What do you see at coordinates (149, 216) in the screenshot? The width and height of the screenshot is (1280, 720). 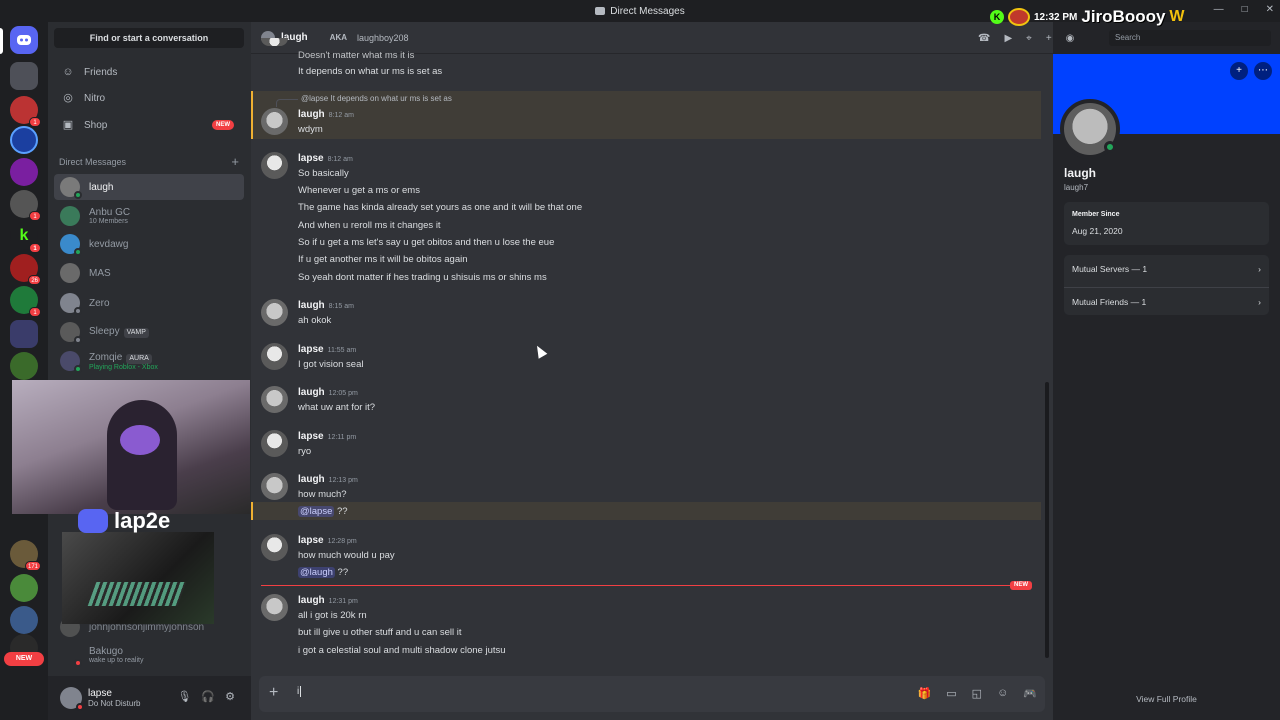 I see `dm-item-anbu-gc: Anbu GC 10 Members` at bounding box center [149, 216].